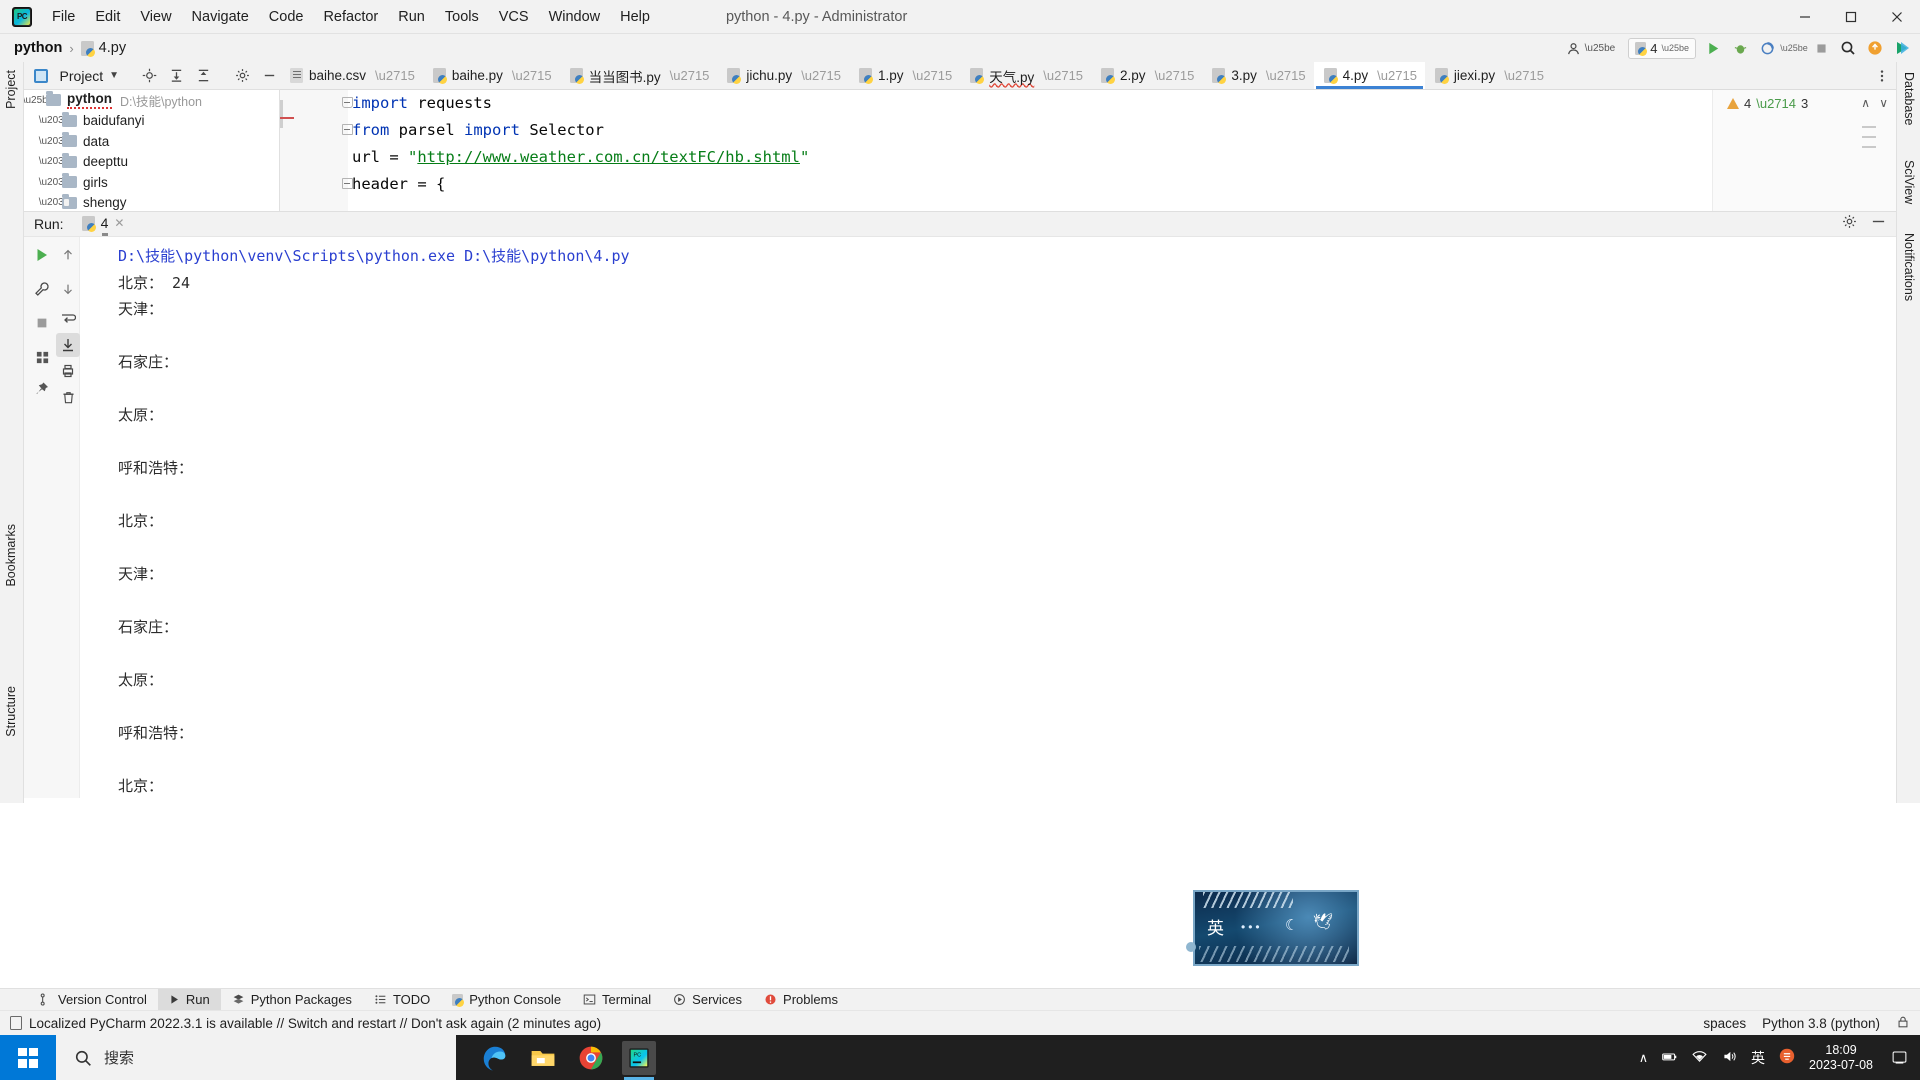  Describe the element at coordinates (1805, 17) in the screenshot. I see `minimize-button` at that location.